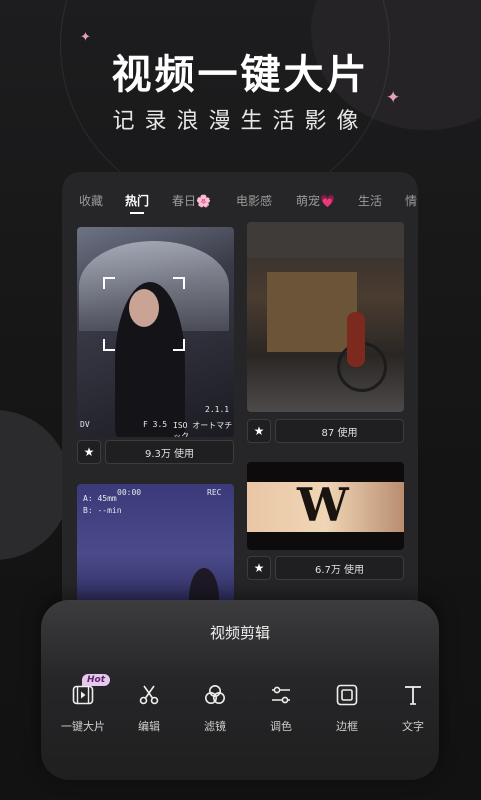  I want to click on tool-color: 调色, so click(281, 708).